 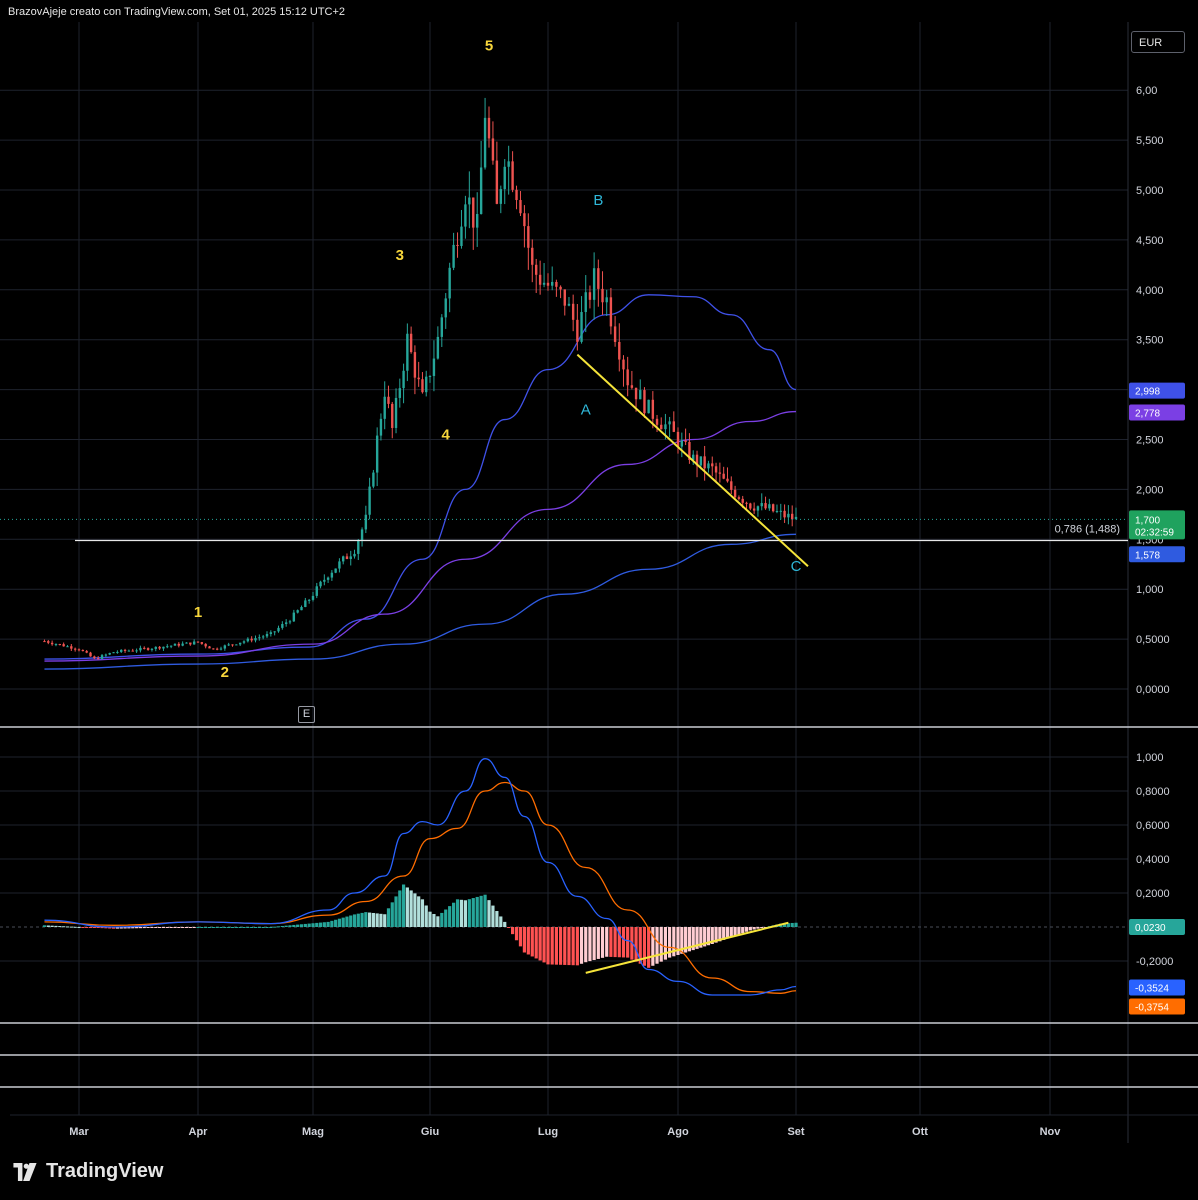 I want to click on currency-button: EUR, so click(x=1158, y=42).